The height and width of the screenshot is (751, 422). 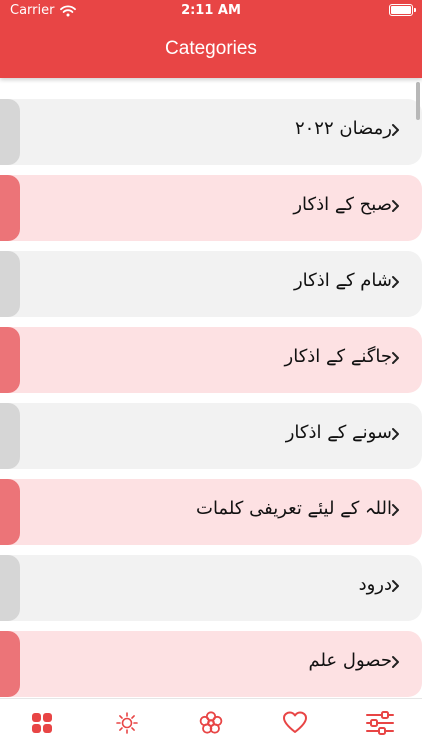 I want to click on heart-icon, so click(x=295, y=722).